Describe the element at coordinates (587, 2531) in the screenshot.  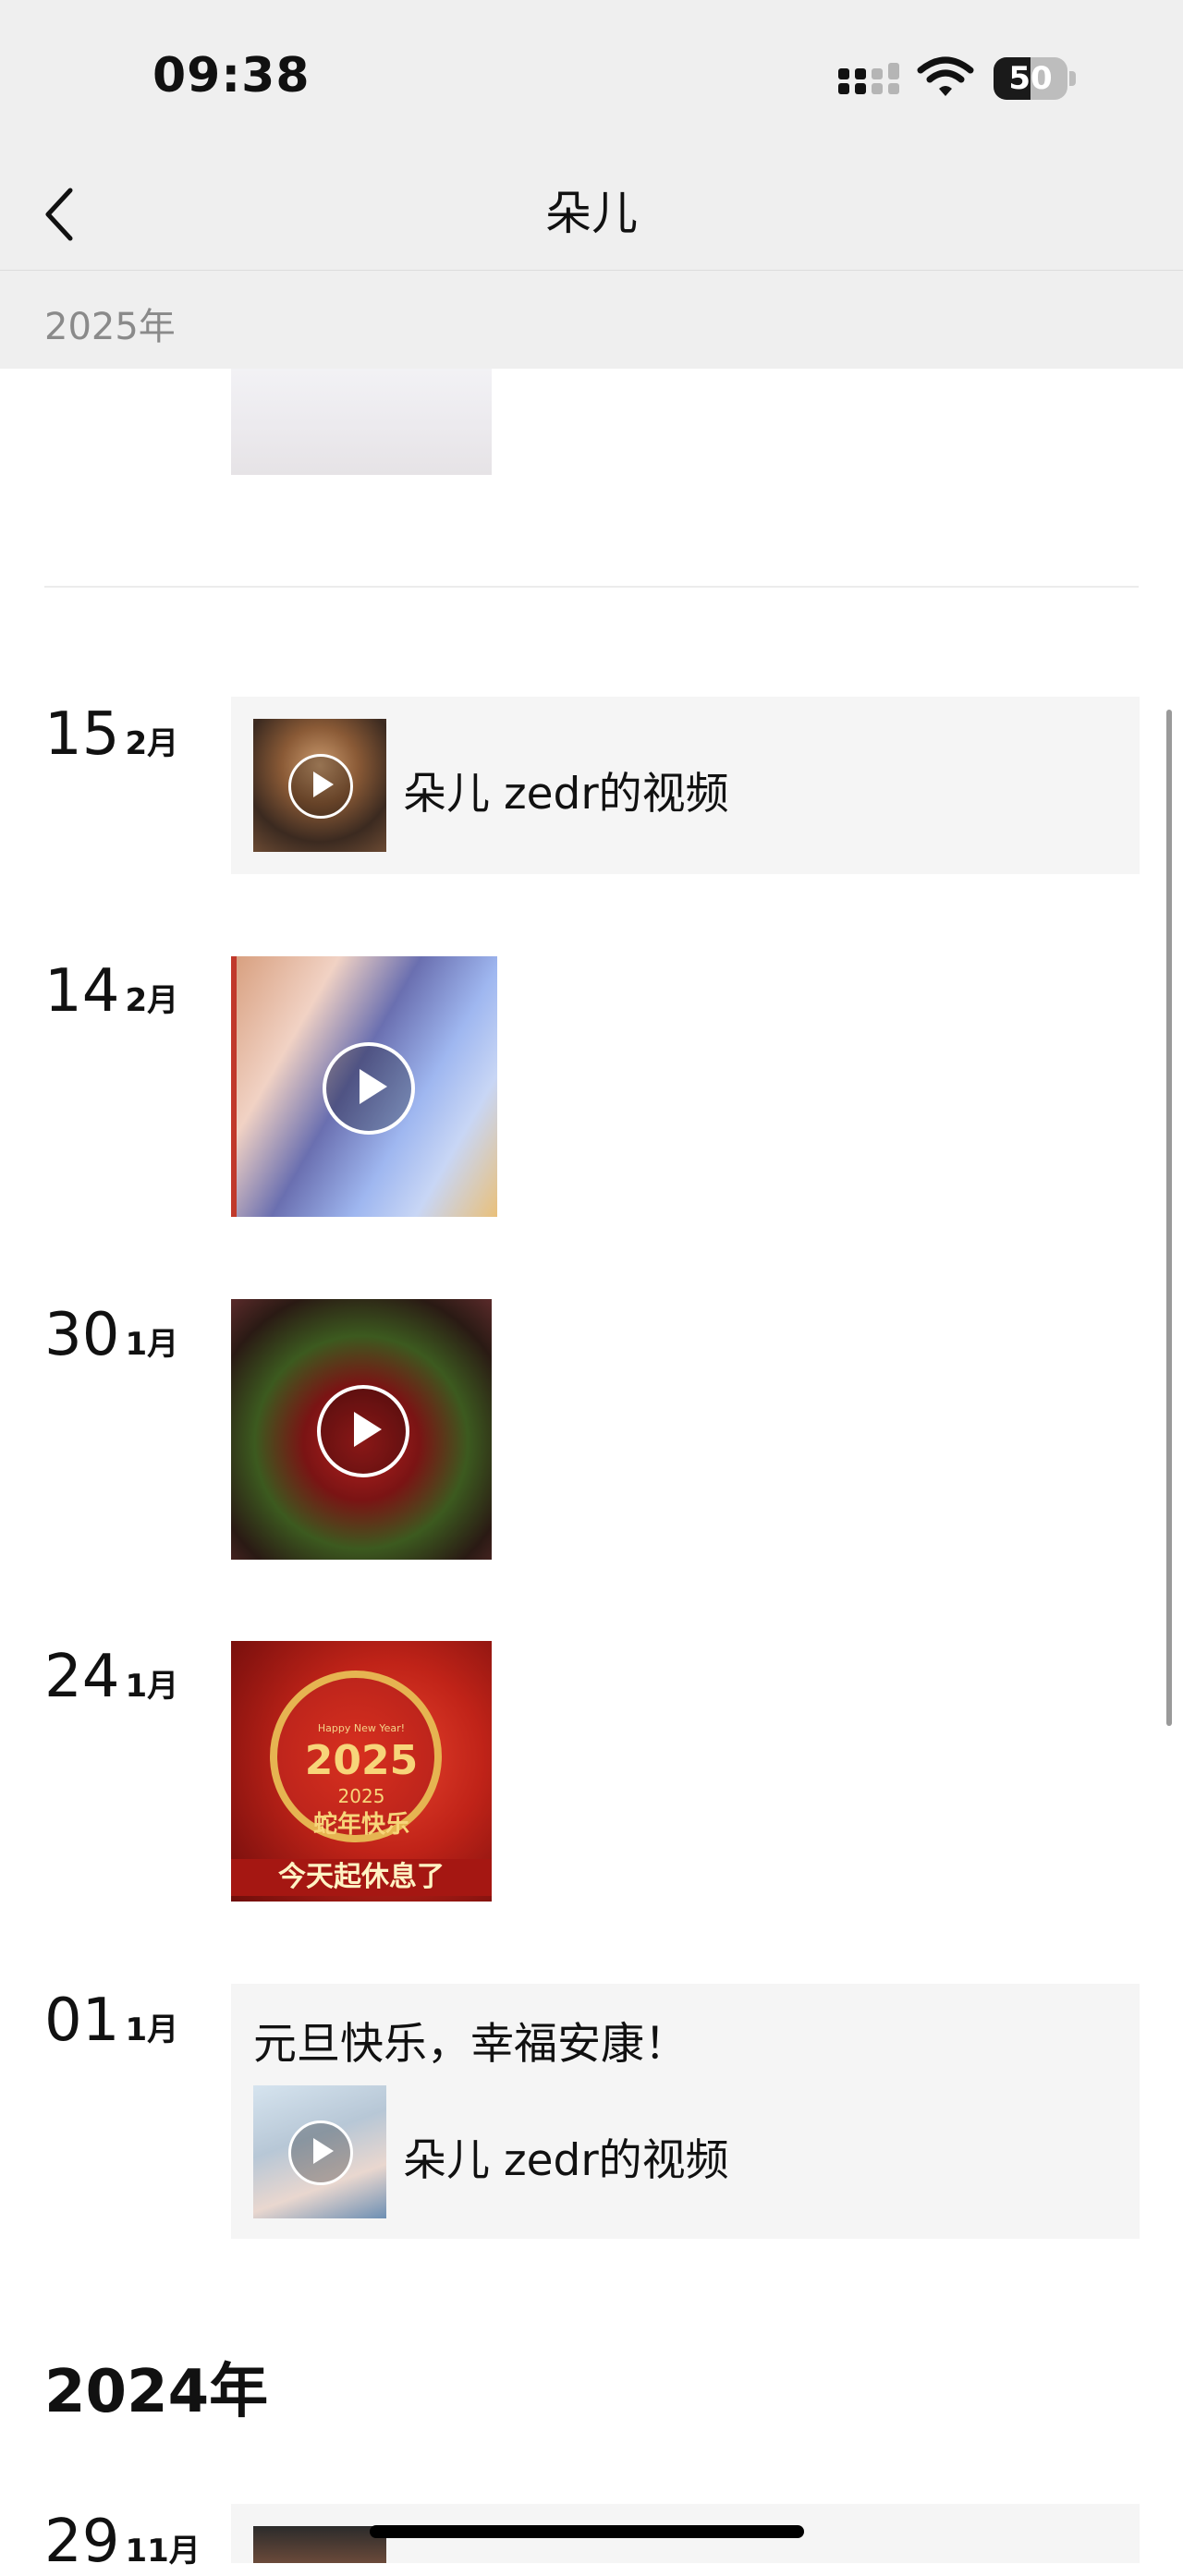
I see `home-indicator` at that location.